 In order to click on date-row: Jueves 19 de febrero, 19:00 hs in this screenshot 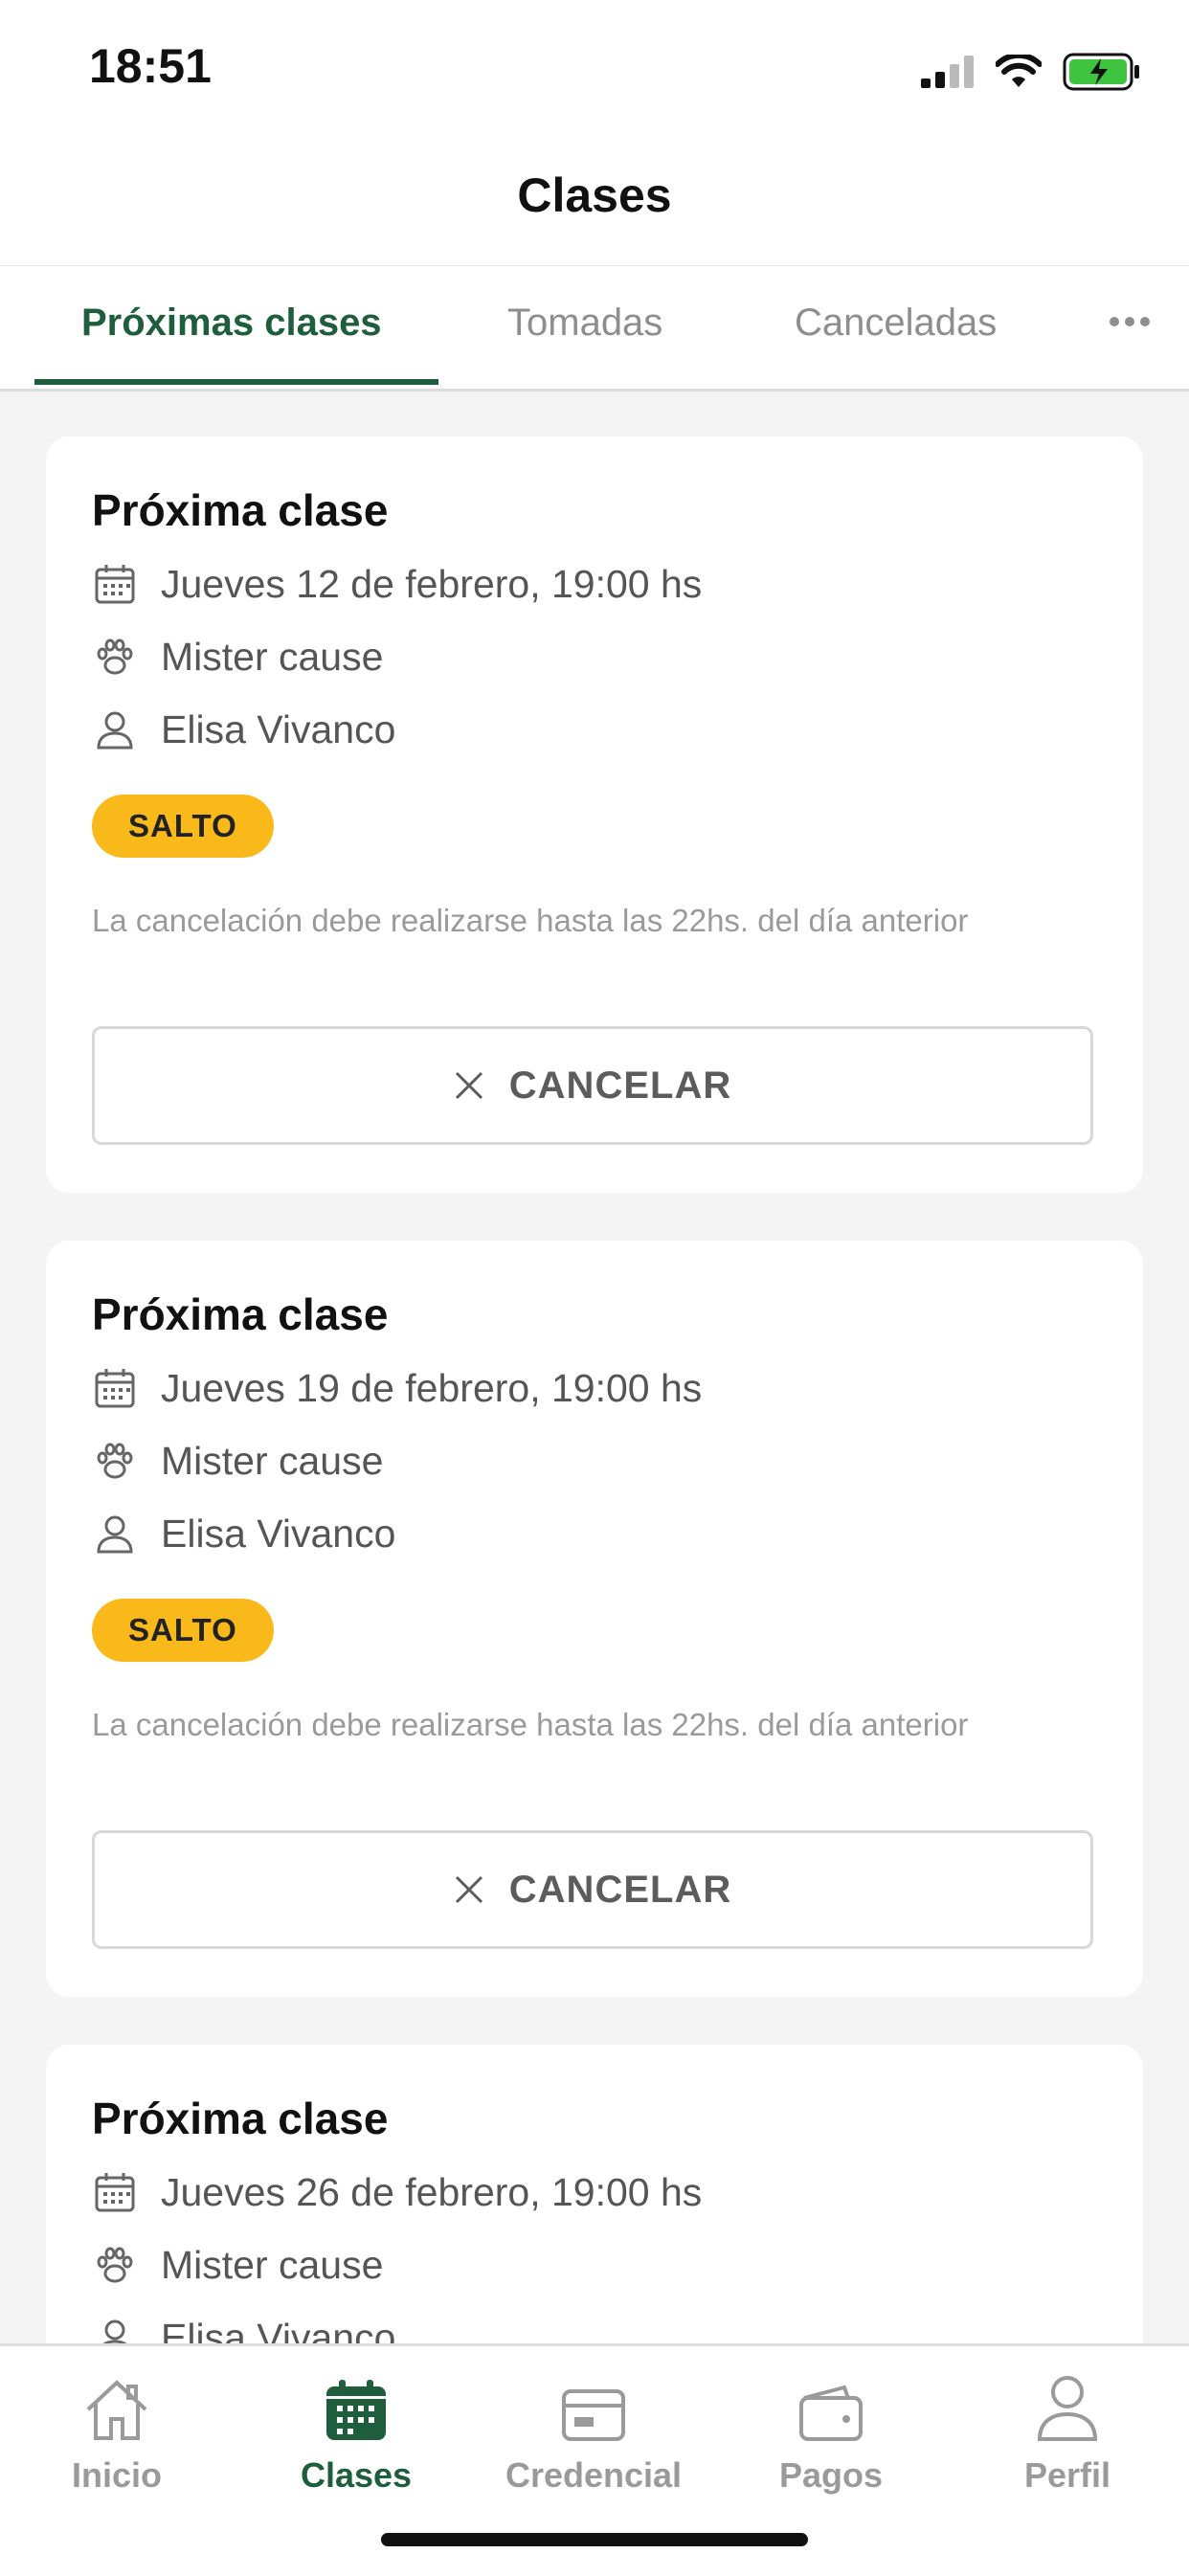, I will do `click(397, 1388)`.